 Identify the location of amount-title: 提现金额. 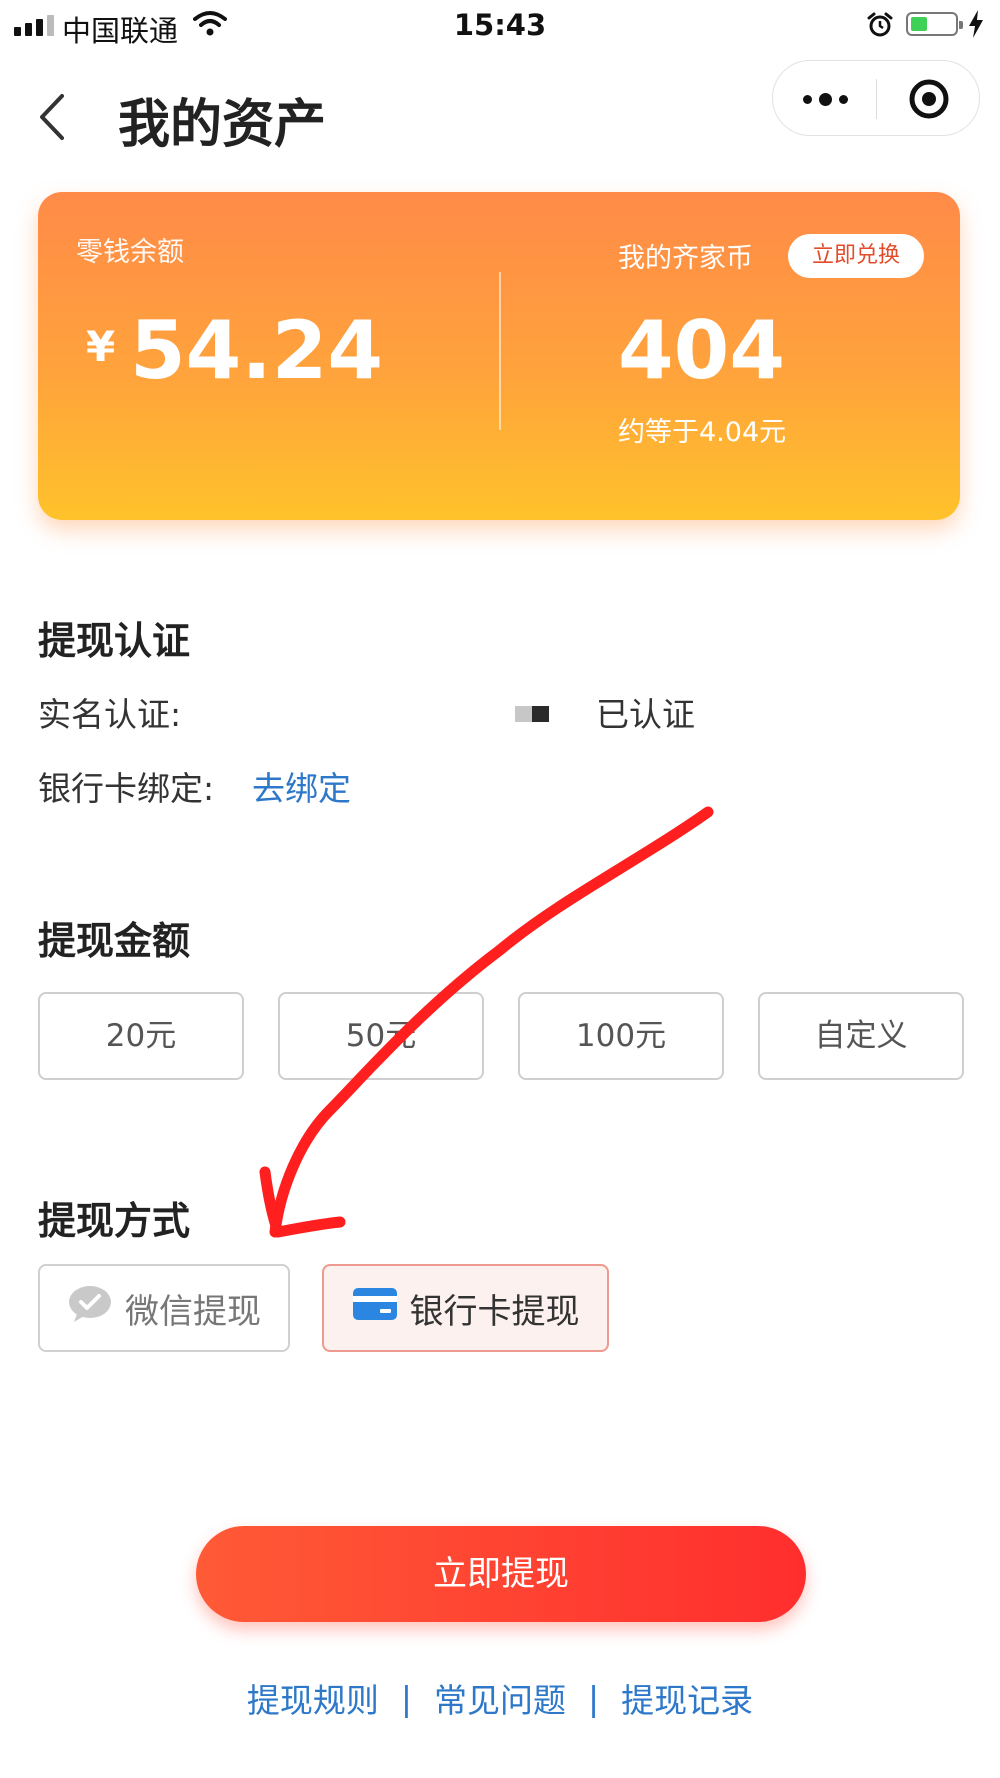
(114, 941).